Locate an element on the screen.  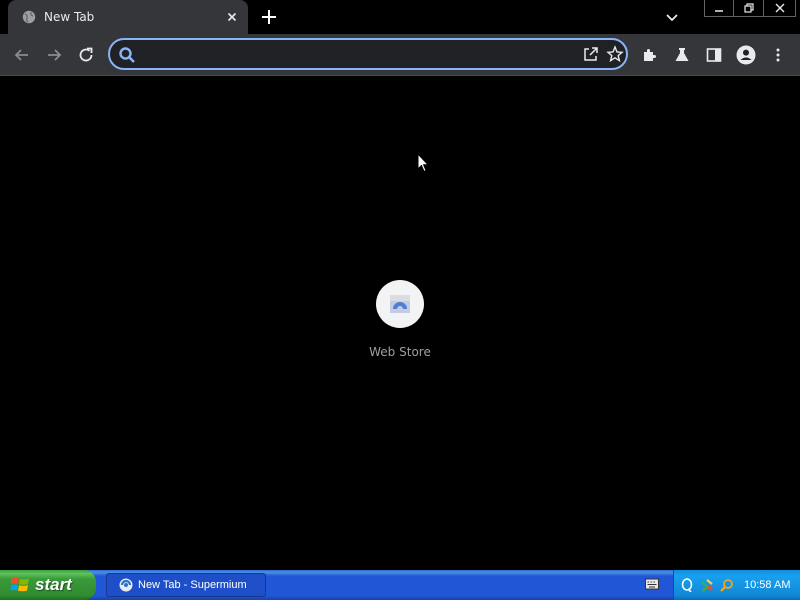
labs-button is located at coordinates (682, 55).